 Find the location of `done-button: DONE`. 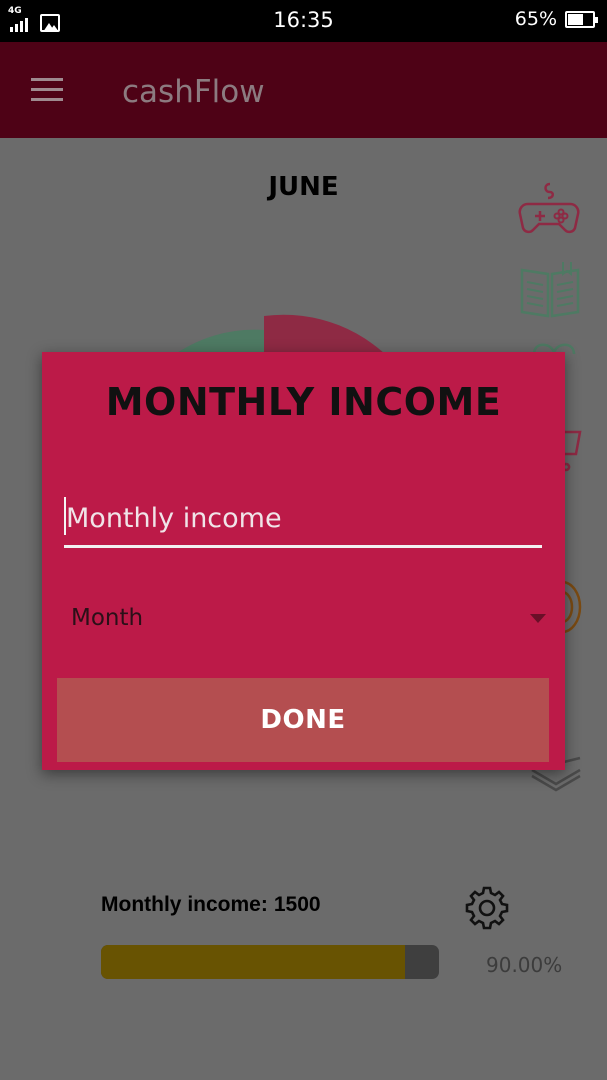

done-button: DONE is located at coordinates (303, 720).